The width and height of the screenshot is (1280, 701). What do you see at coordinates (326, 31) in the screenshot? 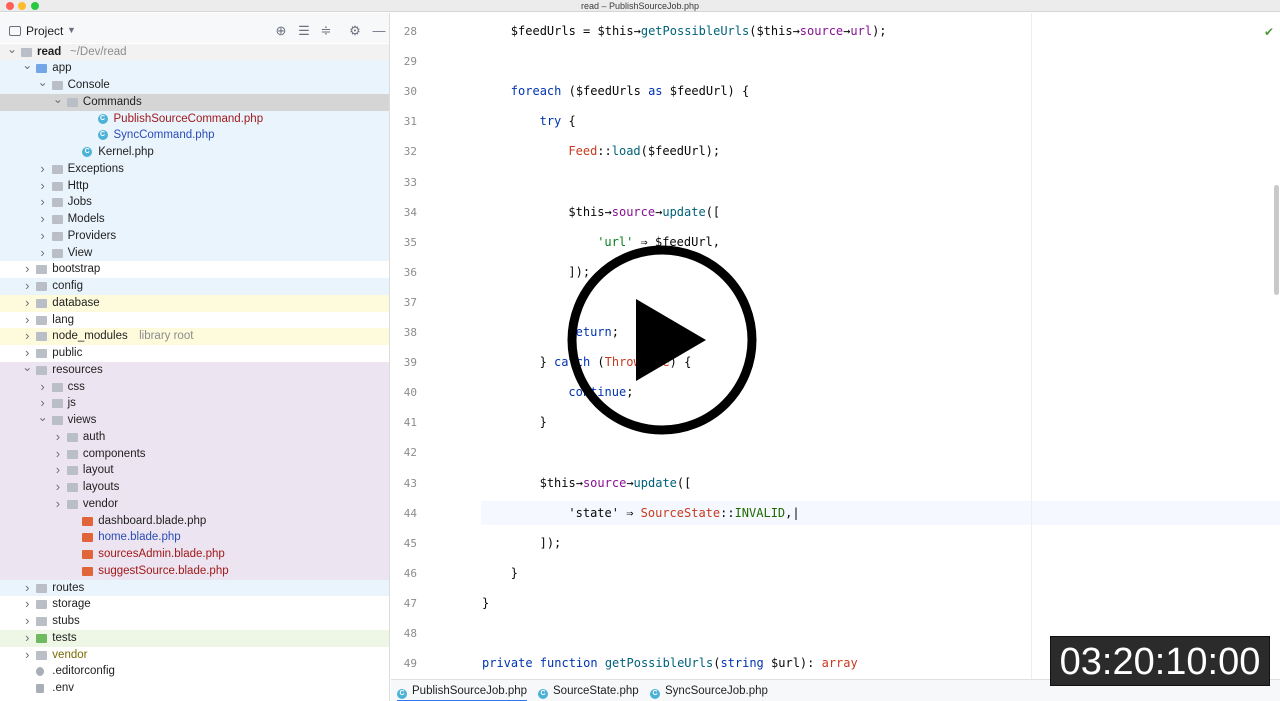
I see `collapse-all-icon: ≑` at bounding box center [326, 31].